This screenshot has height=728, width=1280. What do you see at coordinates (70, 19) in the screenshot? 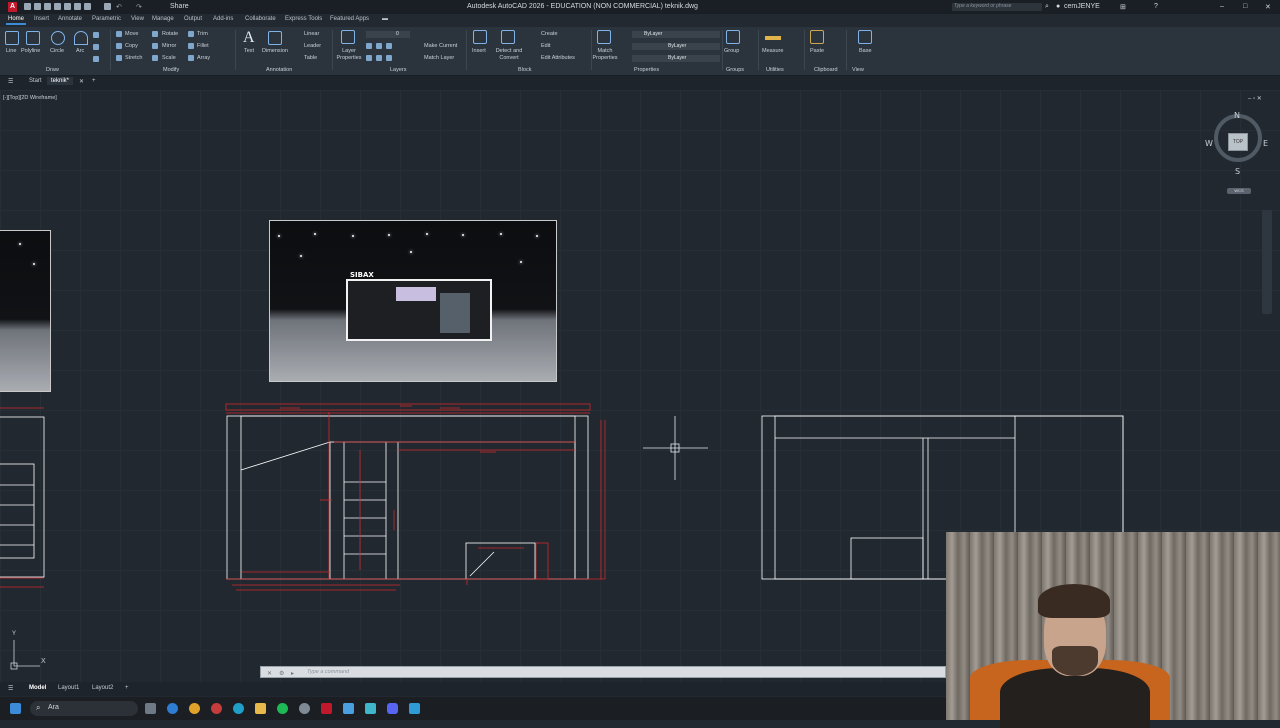
I see `tab-annotate: Annotate` at bounding box center [70, 19].